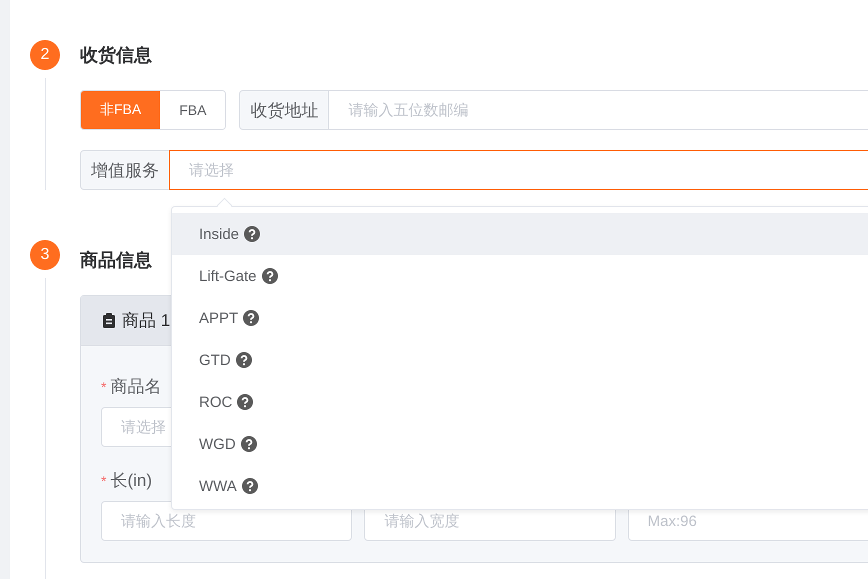 This screenshot has height=579, width=868. What do you see at coordinates (116, 55) in the screenshot?
I see `section-title: 收货信息` at bounding box center [116, 55].